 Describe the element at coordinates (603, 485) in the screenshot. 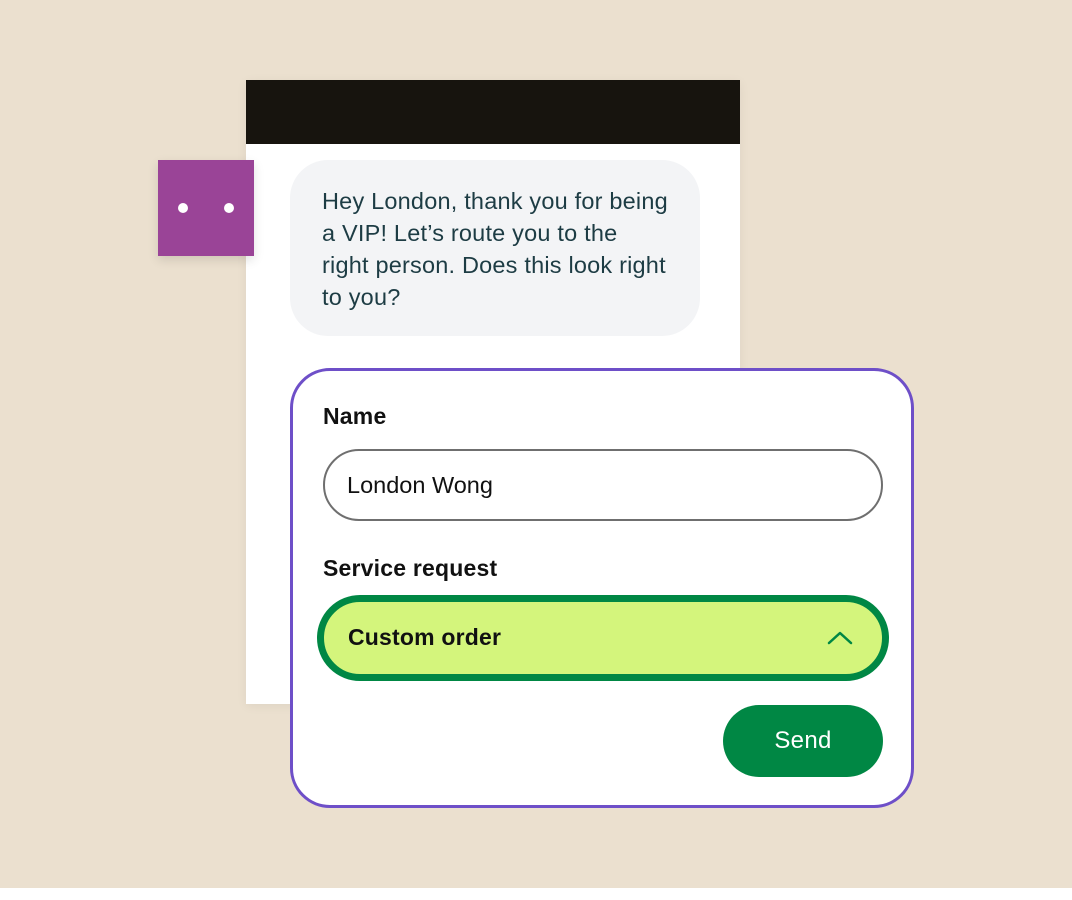

I see `name-input` at that location.